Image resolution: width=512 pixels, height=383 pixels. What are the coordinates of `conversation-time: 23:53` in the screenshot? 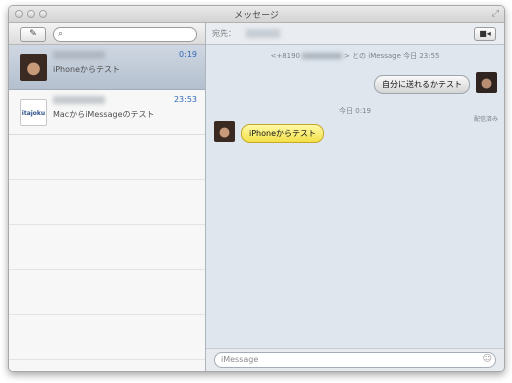 It's located at (185, 99).